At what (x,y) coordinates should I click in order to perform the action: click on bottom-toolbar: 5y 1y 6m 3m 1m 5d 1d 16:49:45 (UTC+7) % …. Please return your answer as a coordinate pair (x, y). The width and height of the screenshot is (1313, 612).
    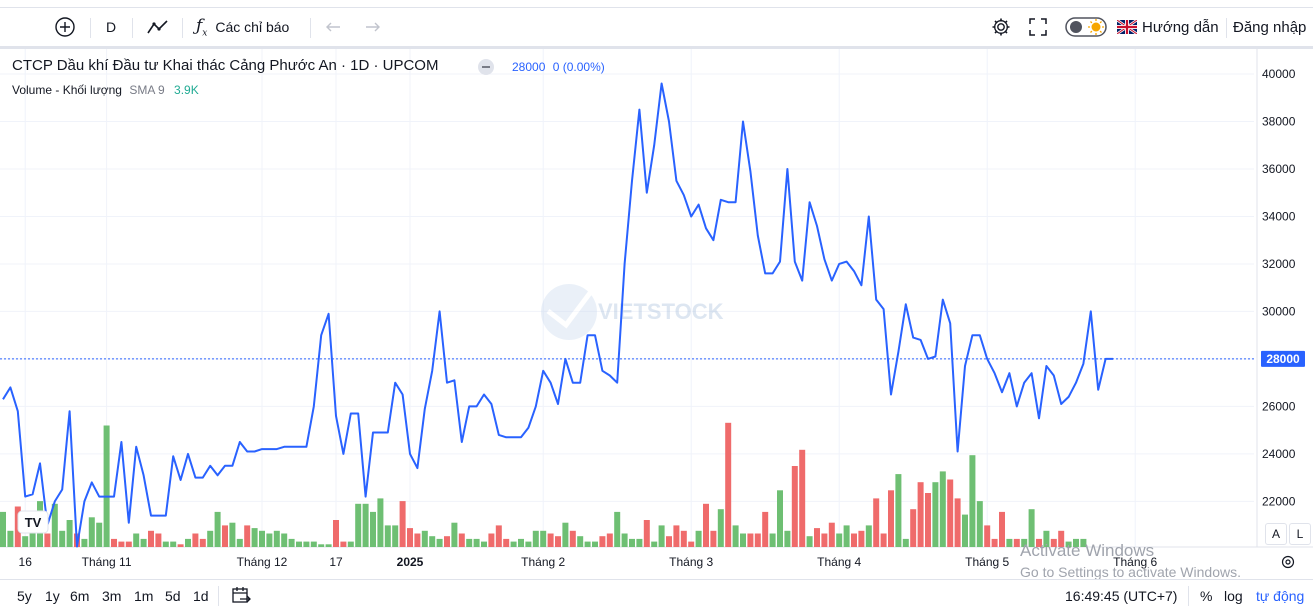
    Looking at the image, I should click on (656, 595).